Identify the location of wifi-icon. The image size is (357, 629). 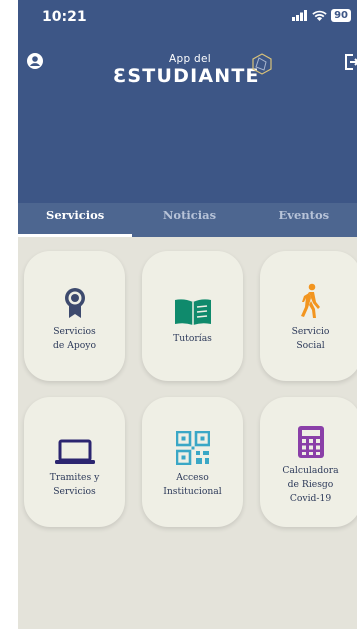
(319, 15).